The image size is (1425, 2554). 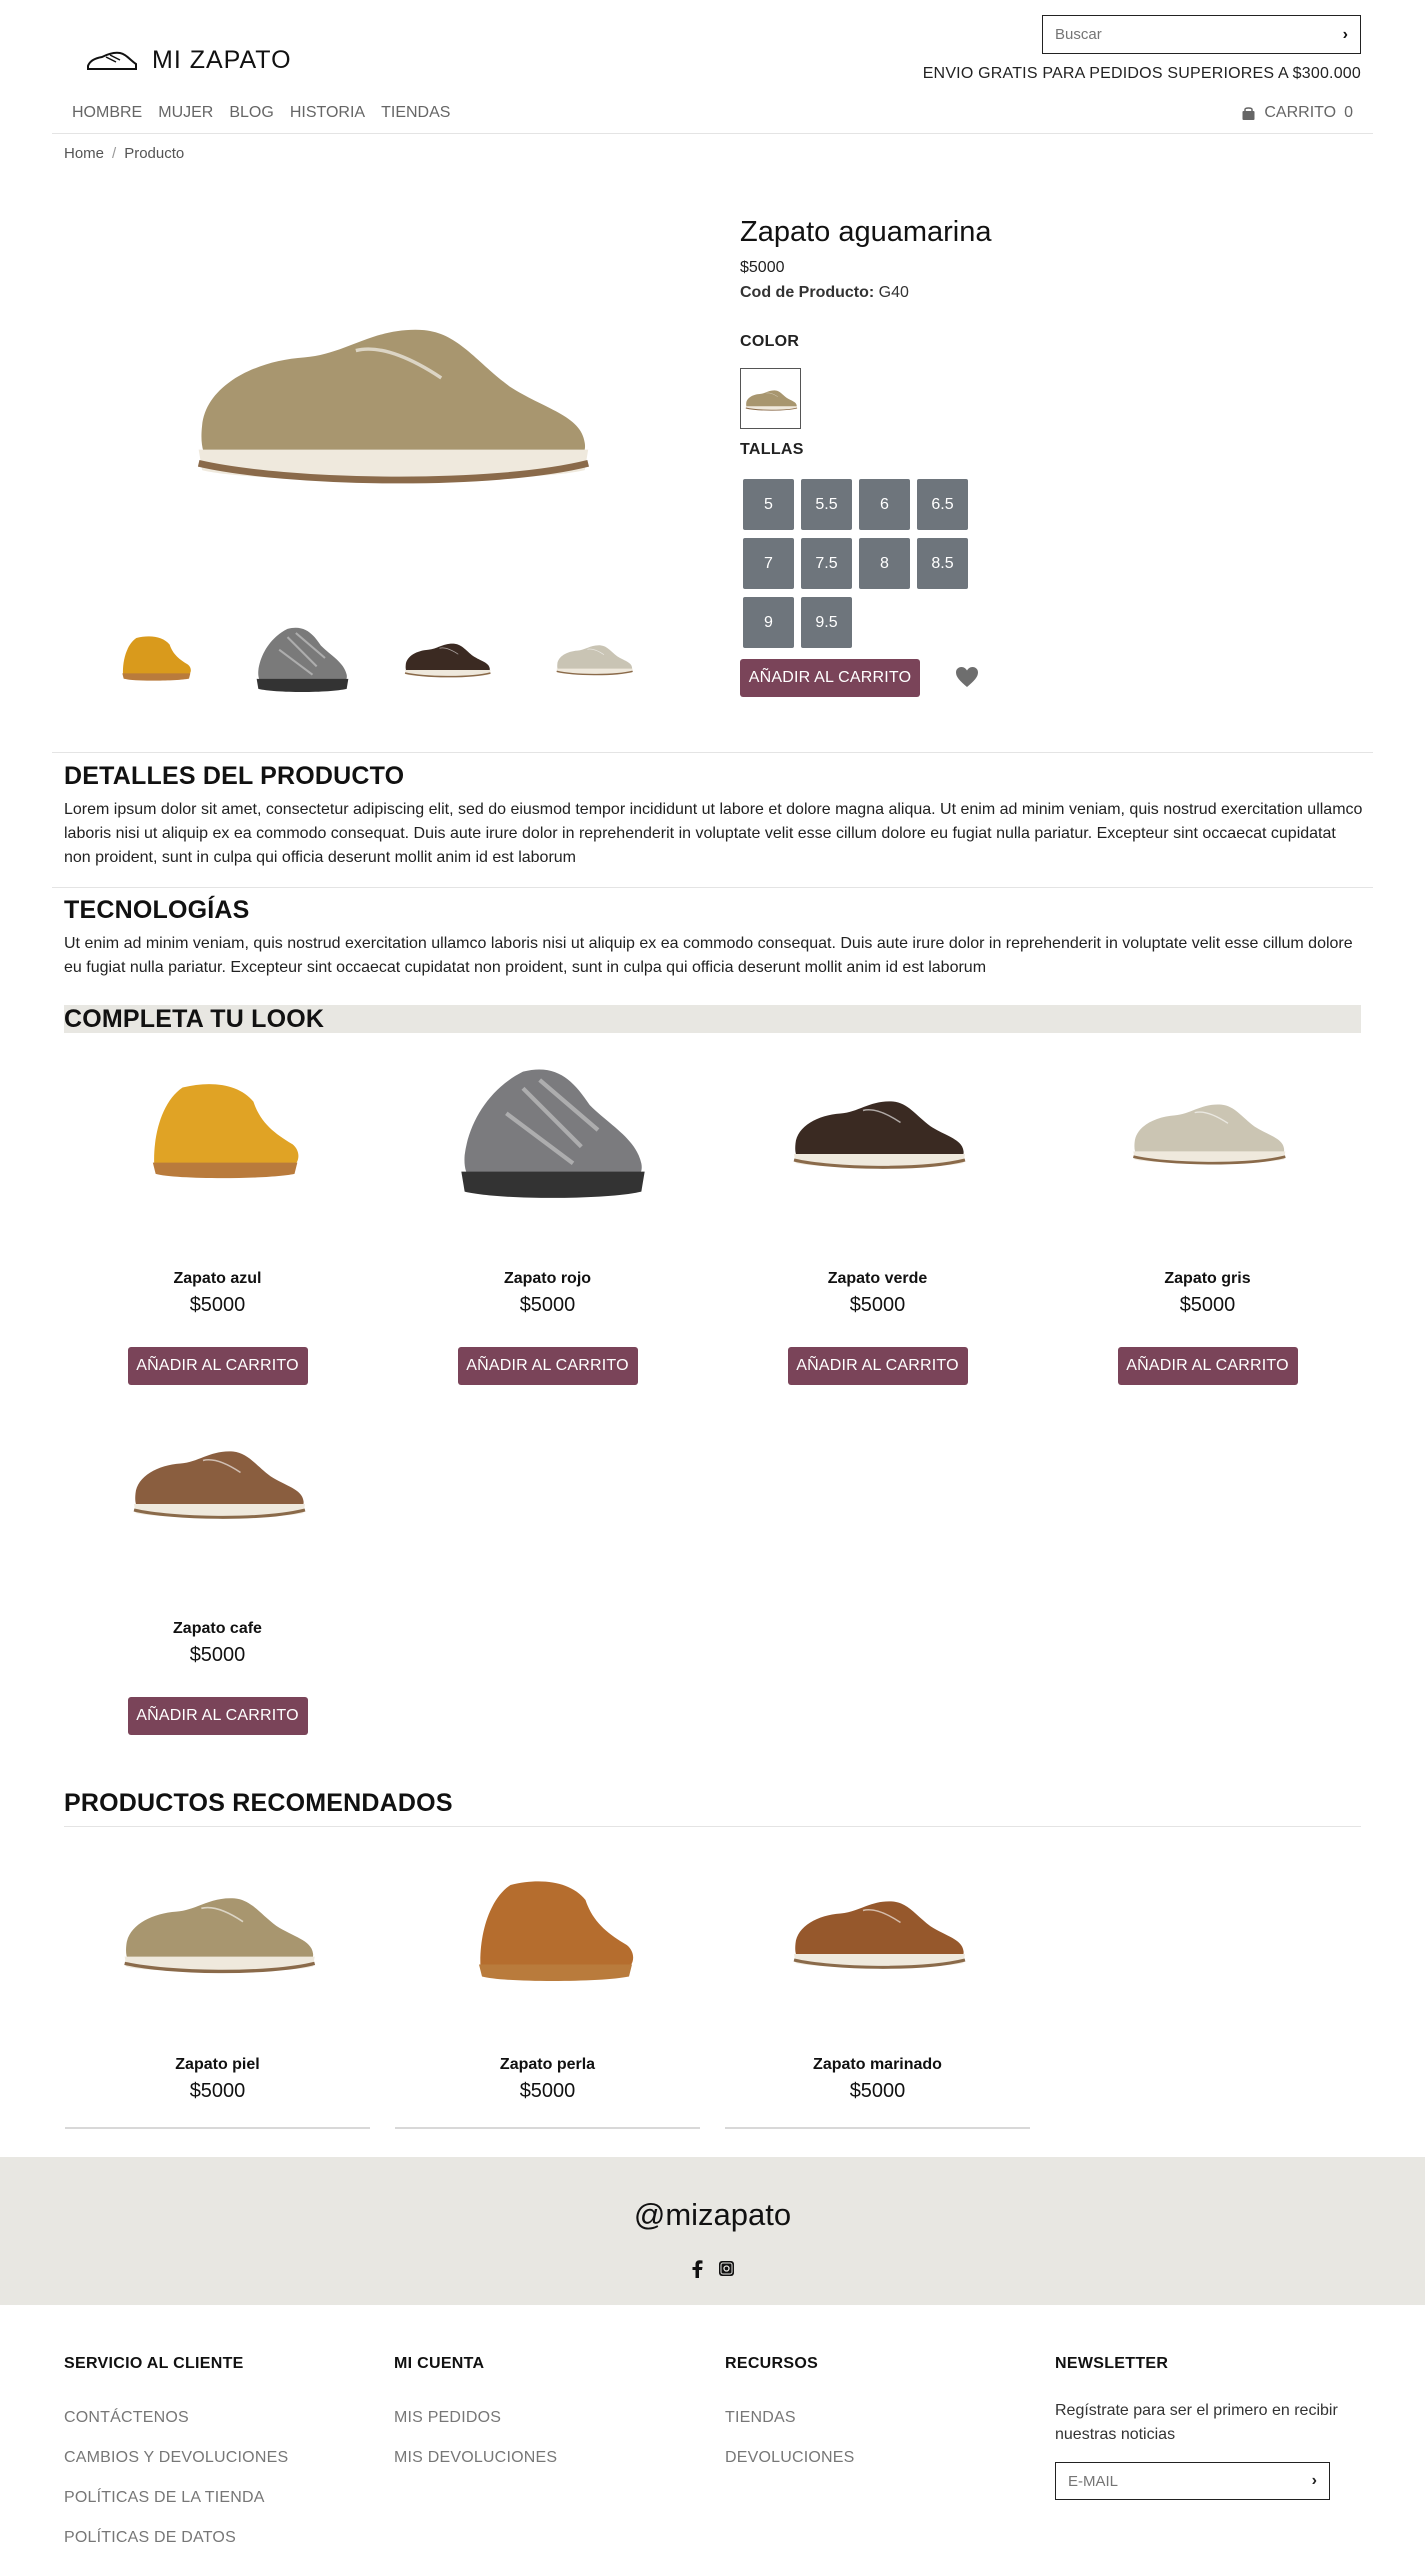 I want to click on size-option: 5, so click(x=768, y=504).